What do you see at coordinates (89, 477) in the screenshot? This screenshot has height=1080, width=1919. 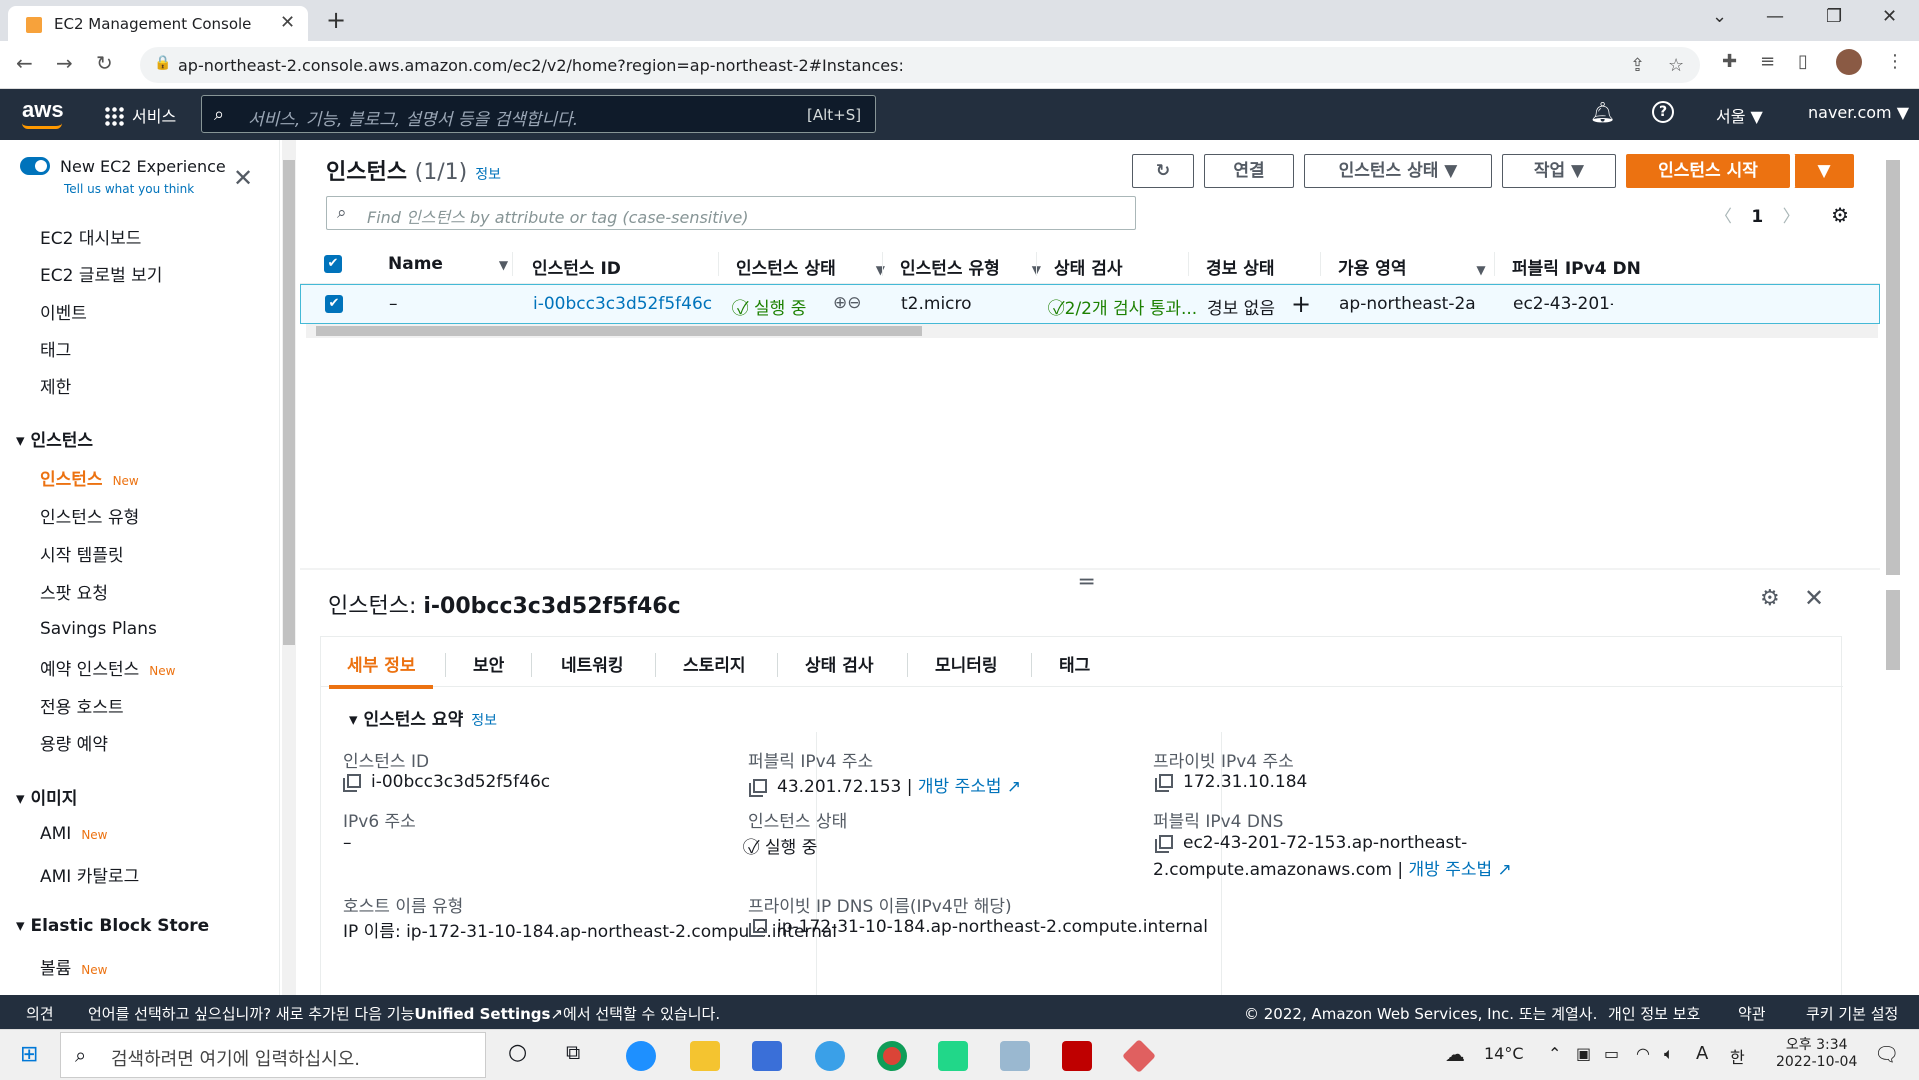 I see `sidebar-item-instances: 인스턴스 New` at bounding box center [89, 477].